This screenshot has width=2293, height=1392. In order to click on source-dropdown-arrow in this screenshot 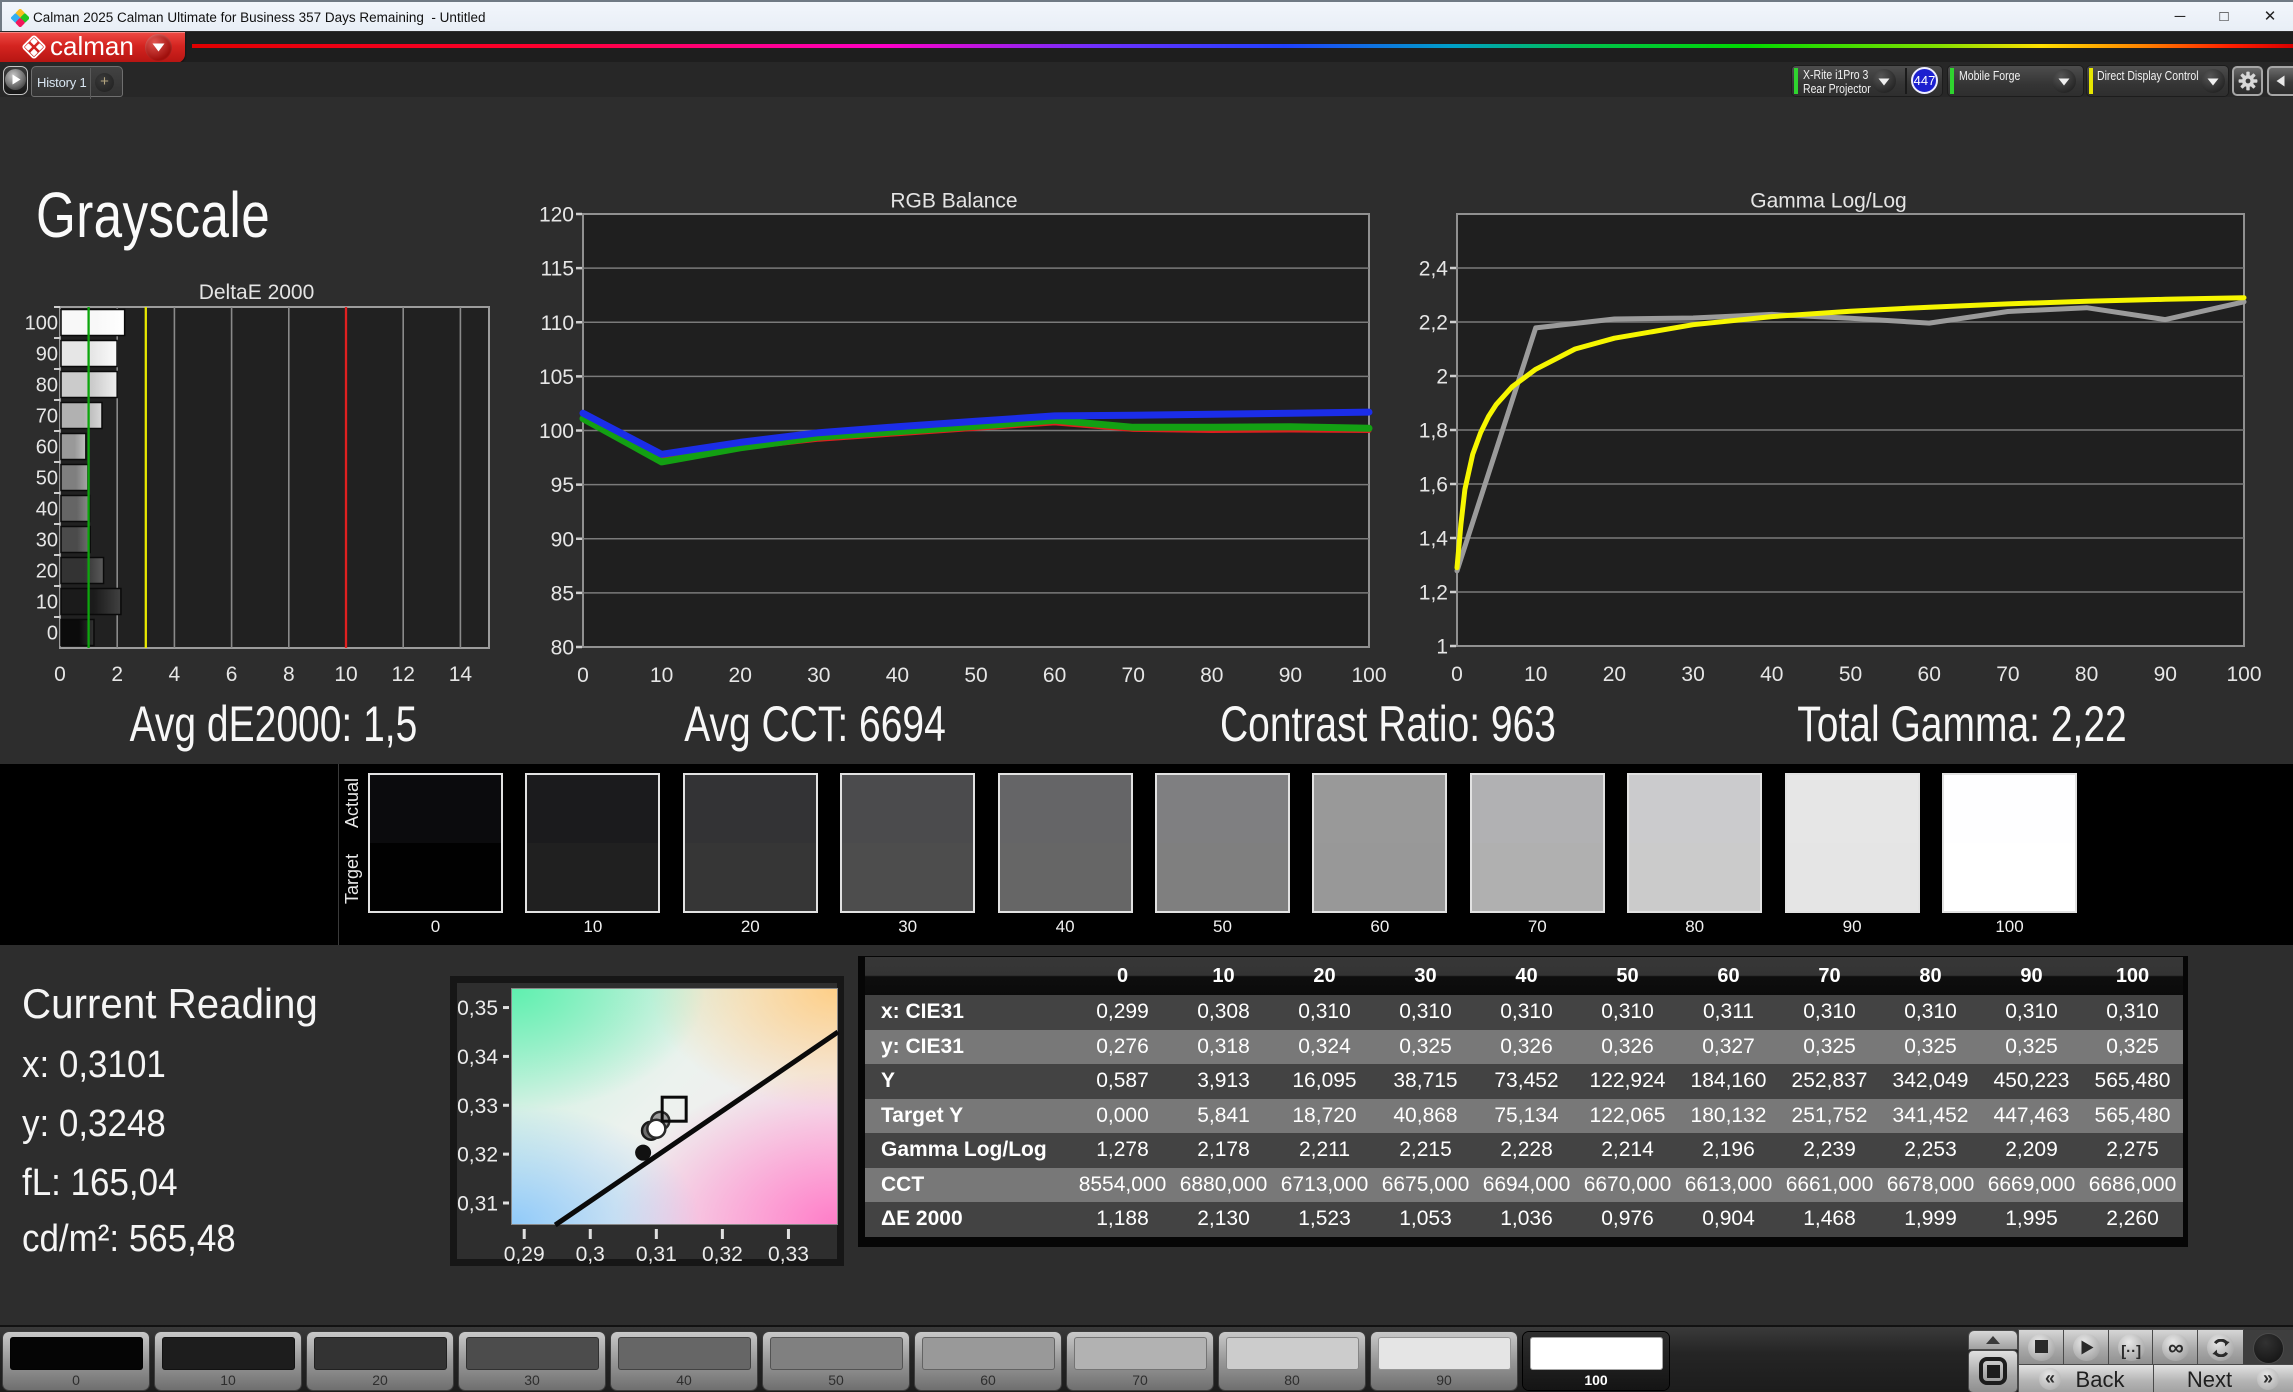, I will do `click(2064, 81)`.